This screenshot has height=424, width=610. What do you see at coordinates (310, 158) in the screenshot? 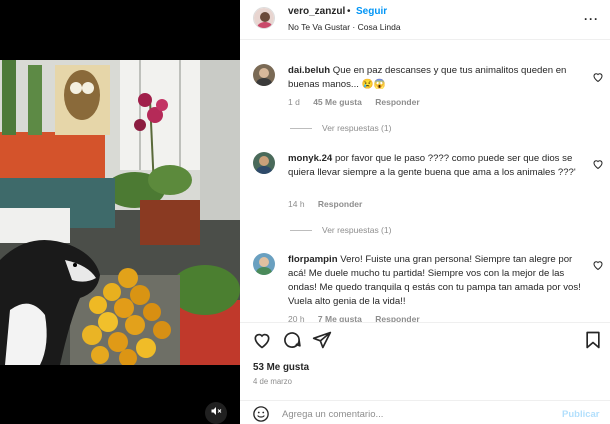
I see `commenter-username: monyk.24` at bounding box center [310, 158].